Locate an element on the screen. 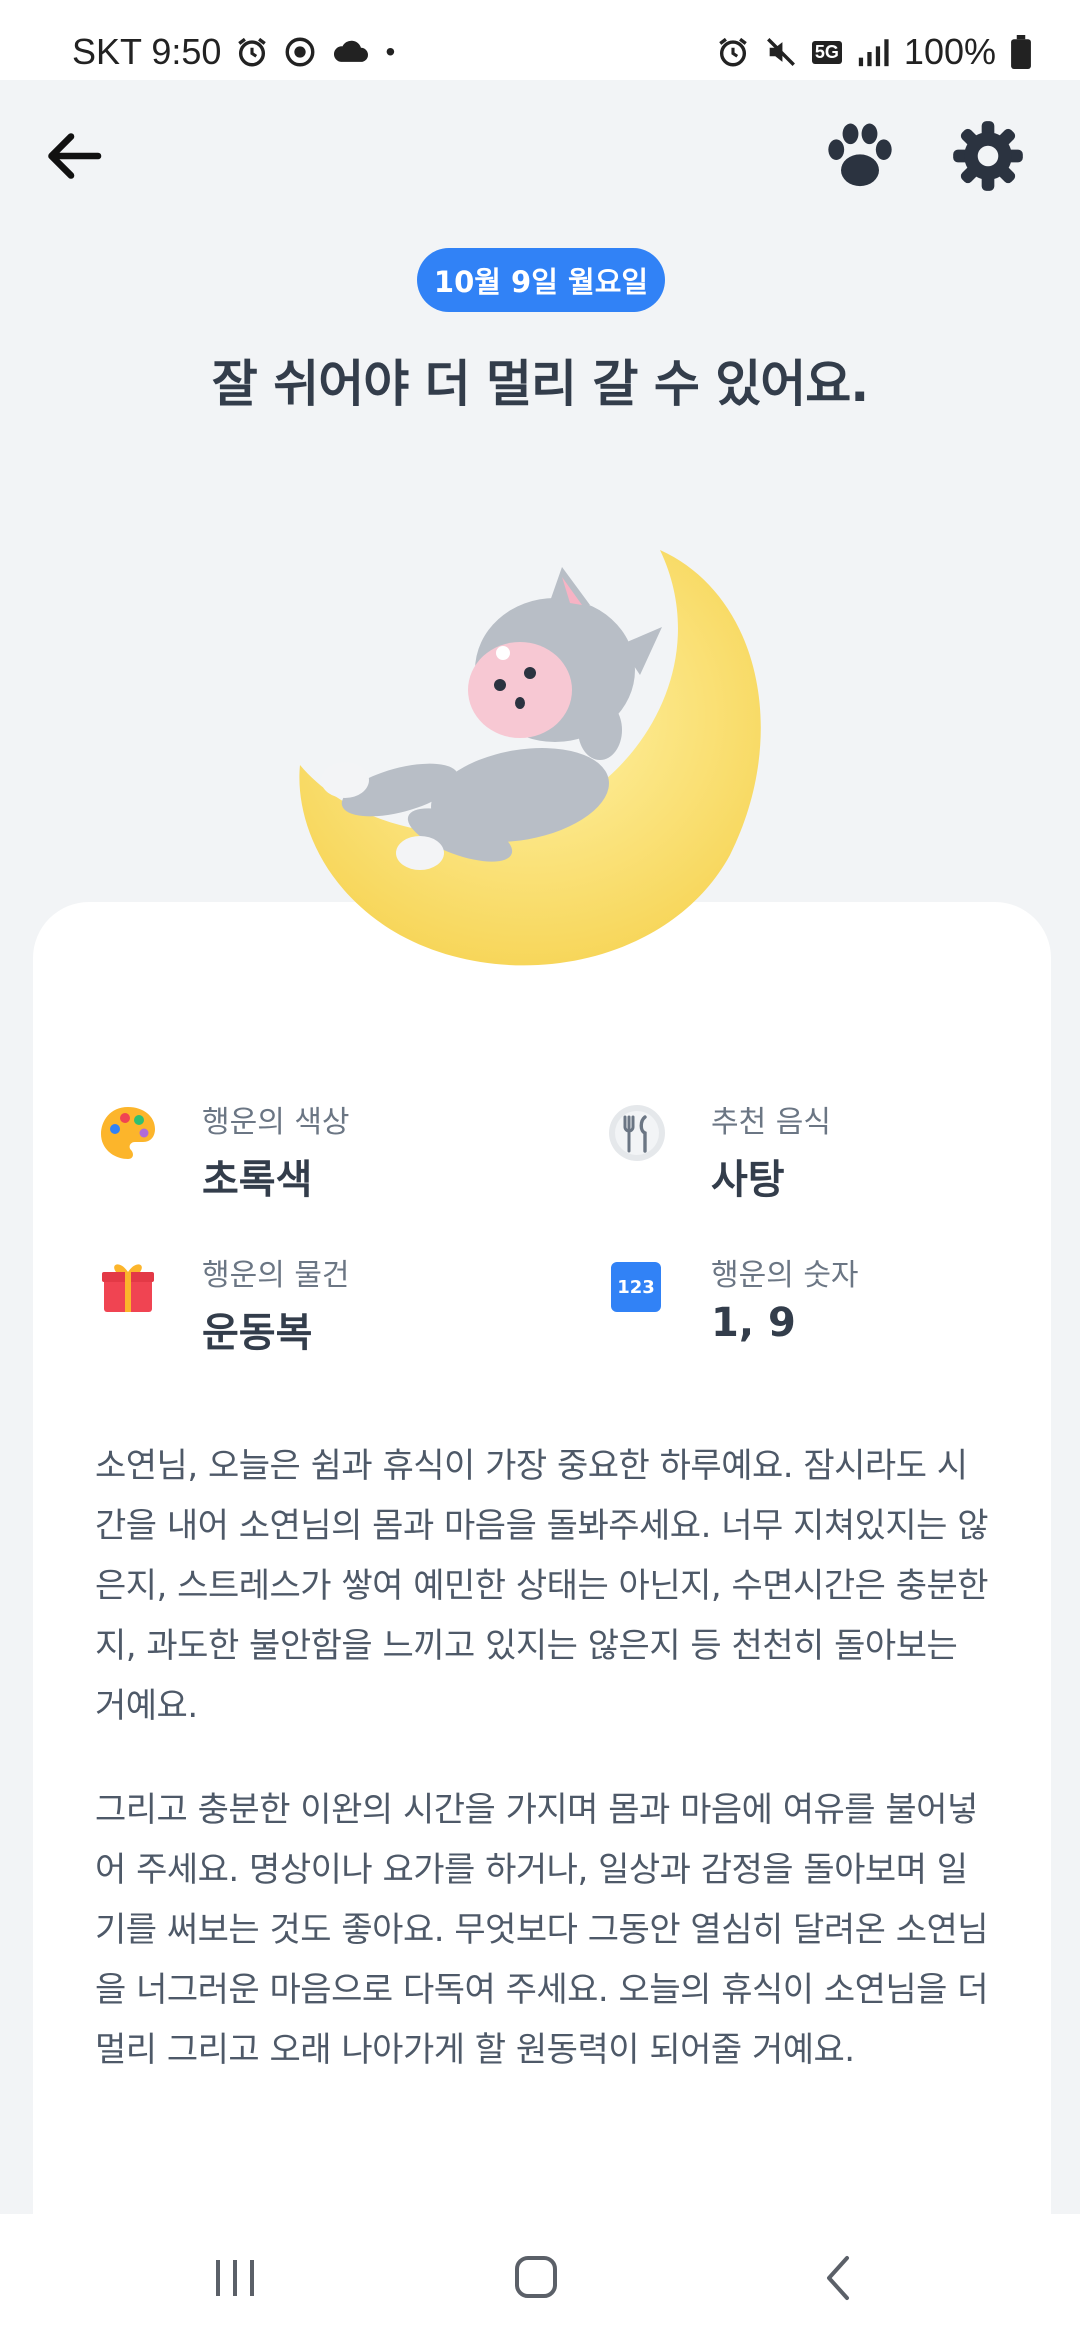  mute-icon is located at coordinates (780, 52).